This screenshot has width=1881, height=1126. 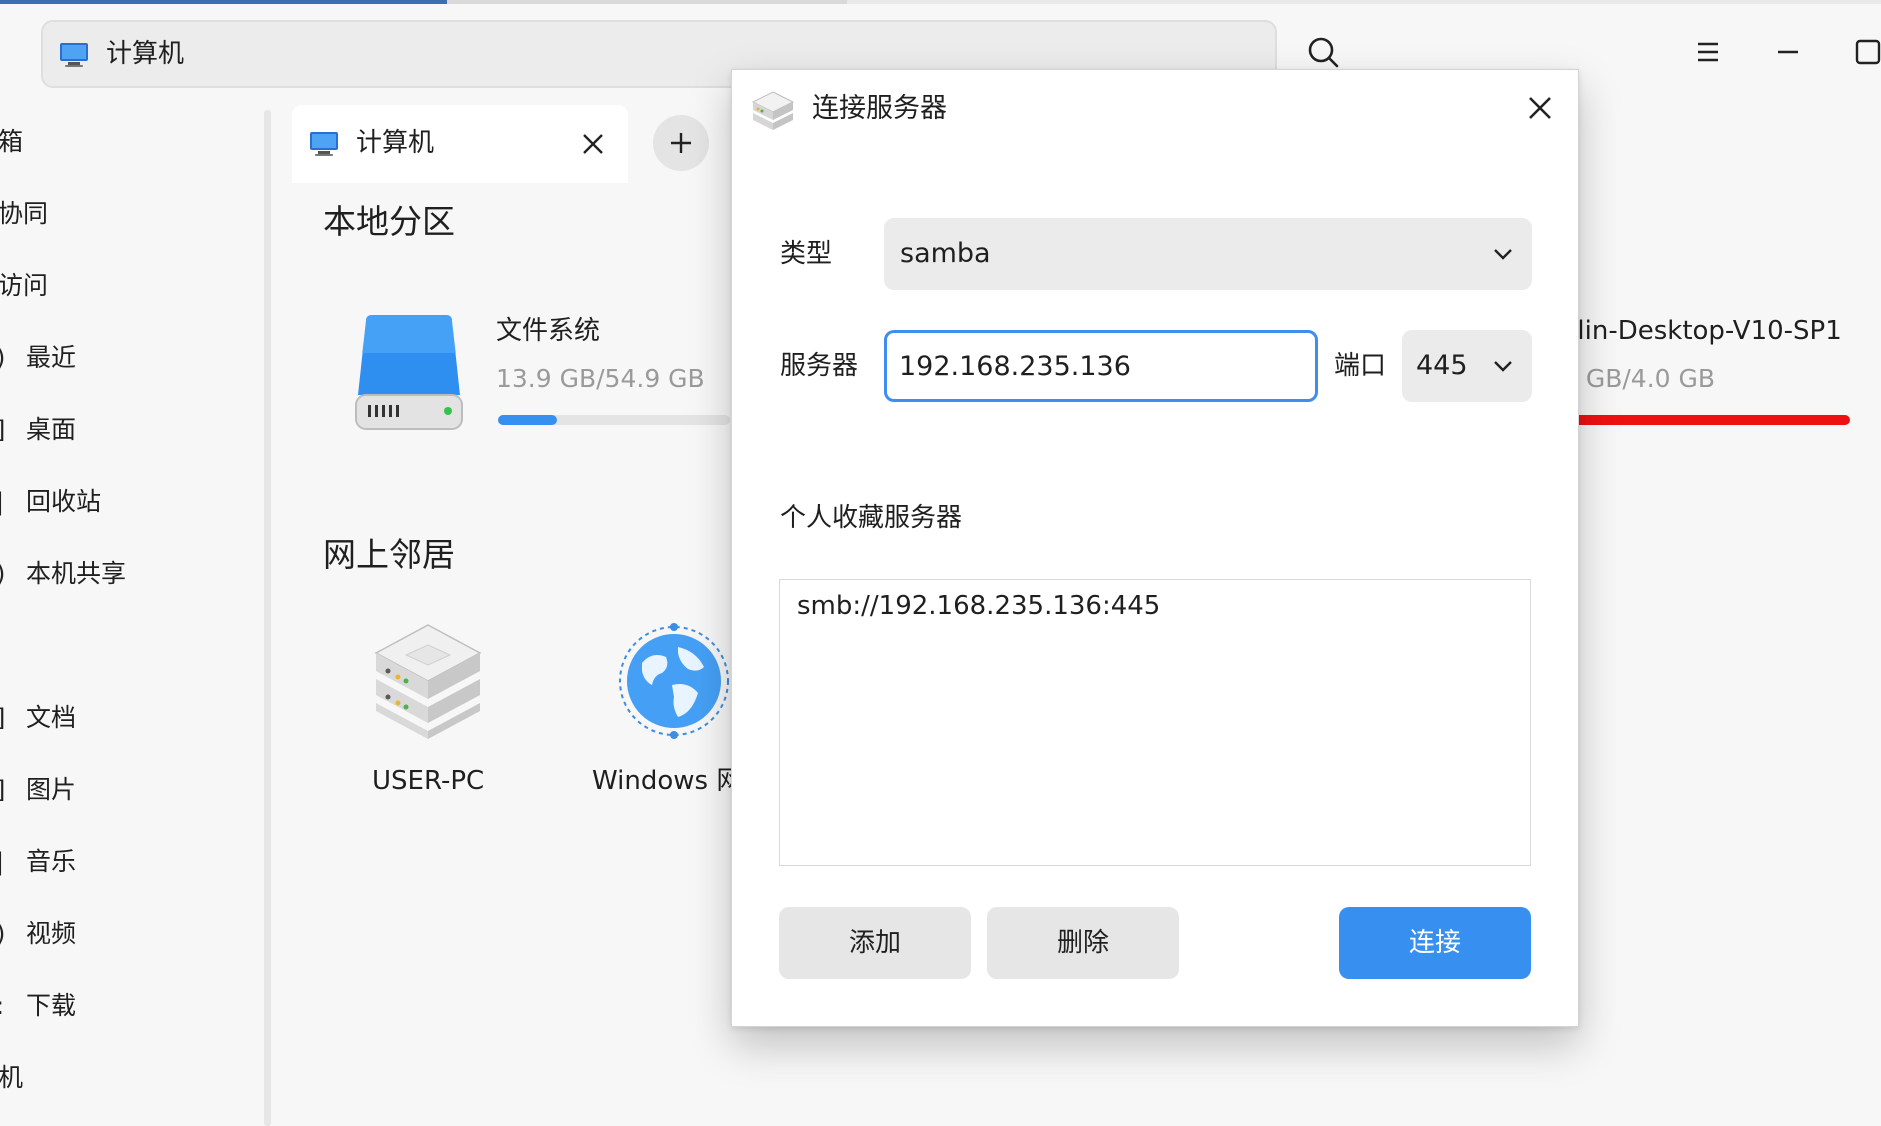 I want to click on minimize-icon, so click(x=1788, y=52).